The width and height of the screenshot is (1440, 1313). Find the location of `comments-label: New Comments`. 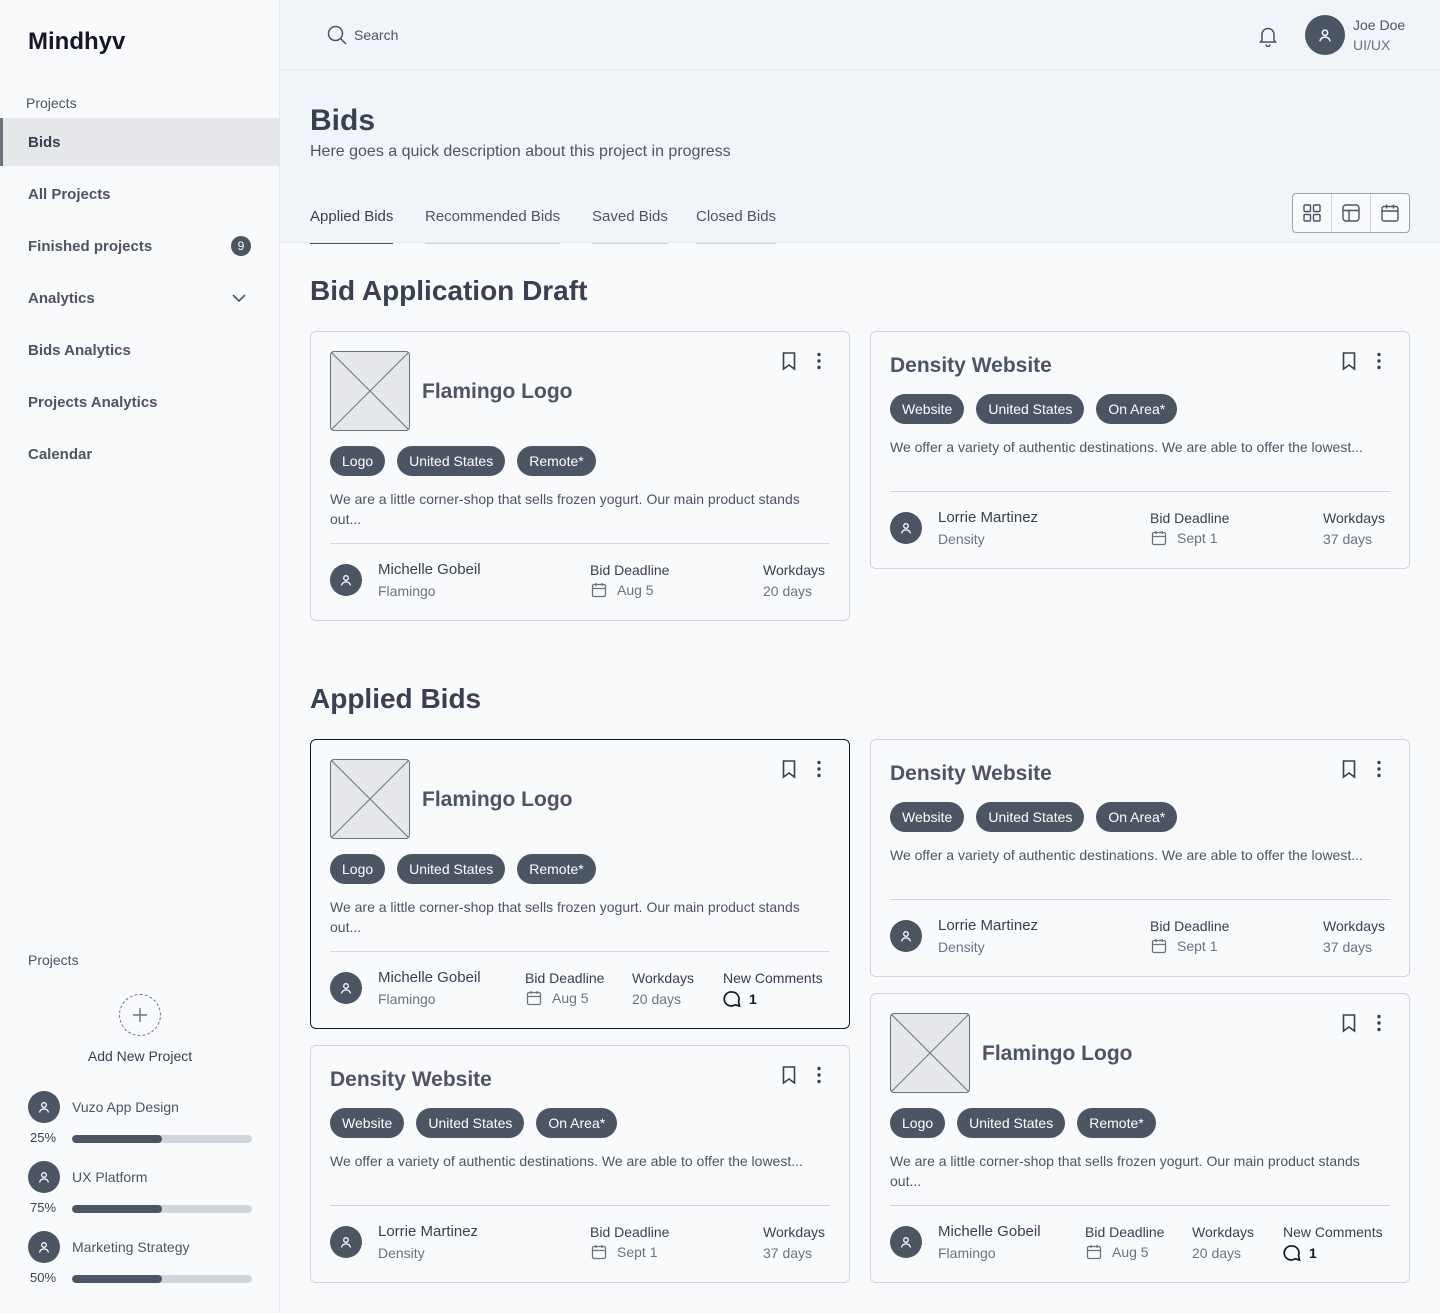

comments-label: New Comments is located at coordinates (773, 978).